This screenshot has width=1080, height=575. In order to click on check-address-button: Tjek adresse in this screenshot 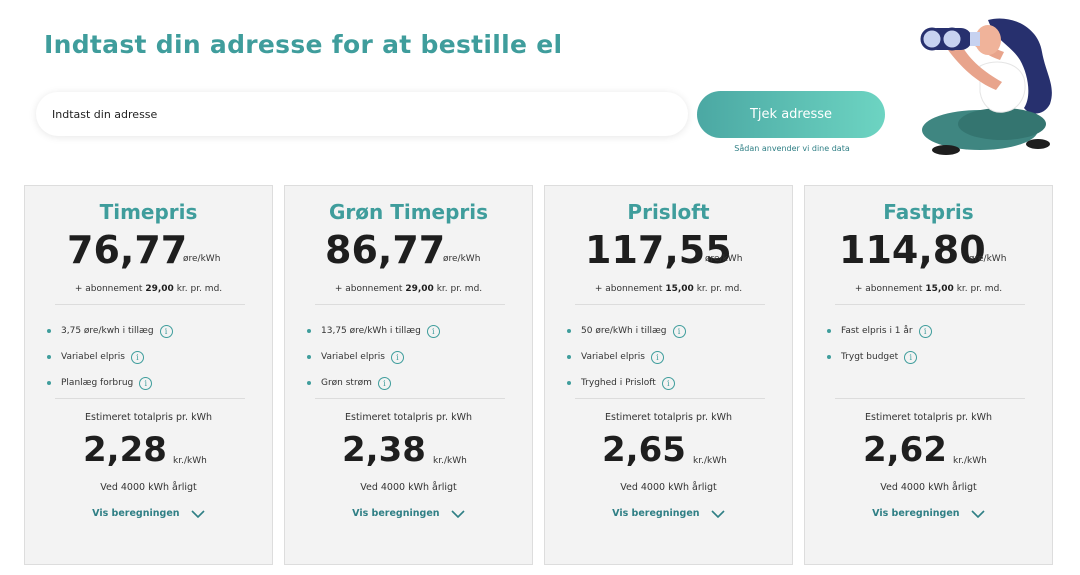, I will do `click(791, 114)`.